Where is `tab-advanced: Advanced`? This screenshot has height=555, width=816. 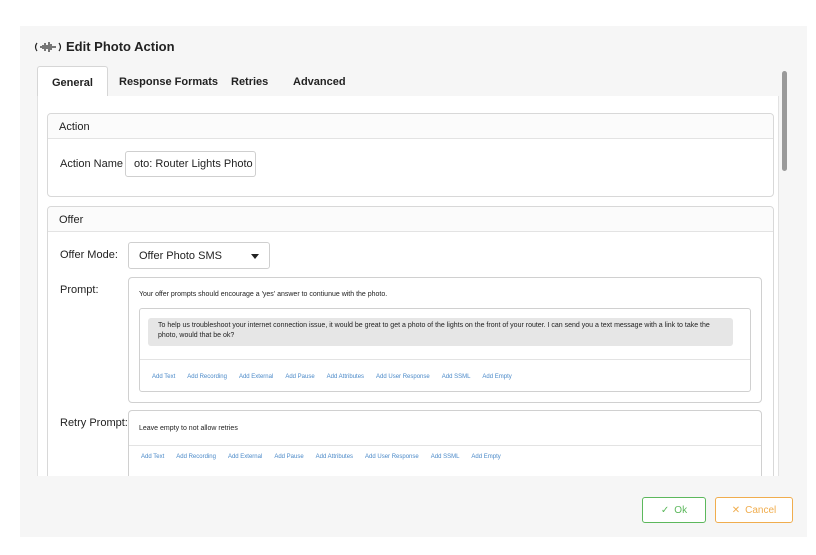 tab-advanced: Advanced is located at coordinates (319, 81).